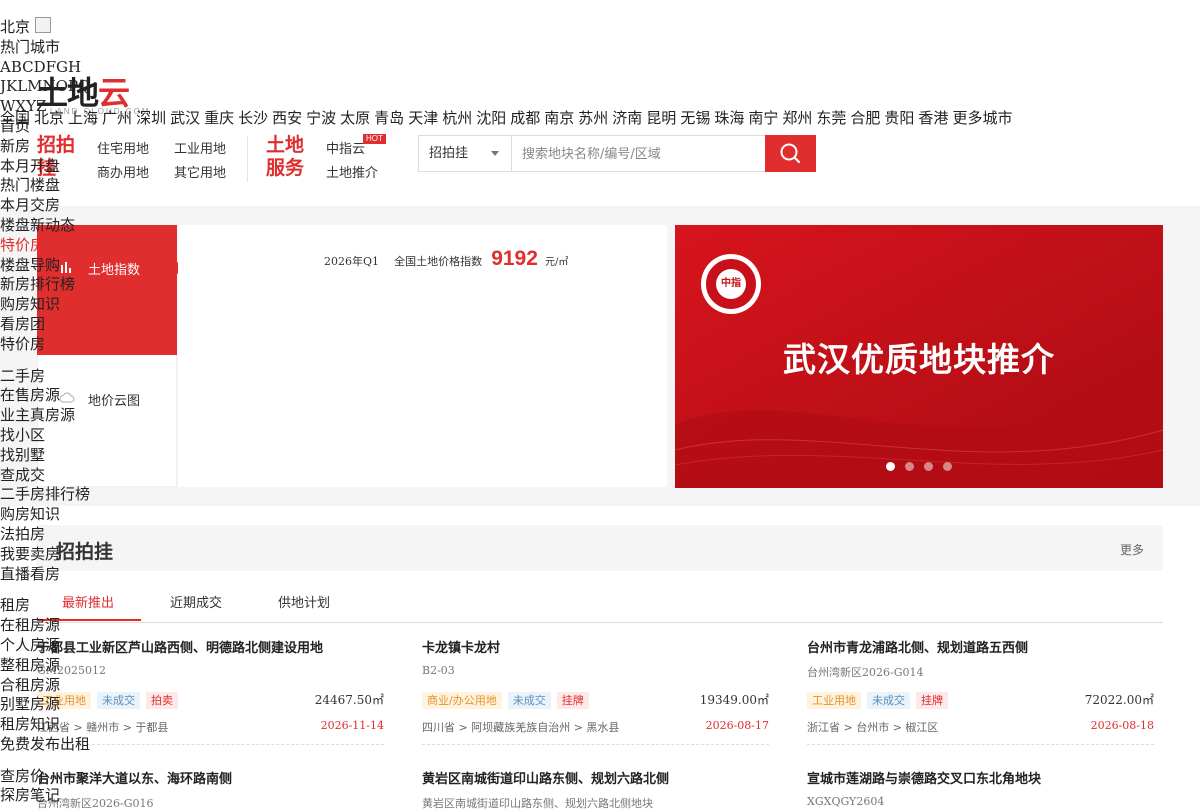 This screenshot has height=811, width=1200. I want to click on listing-card: 宣城市莲湖路与崇德路交叉口东北角地块 XGXQGY2604, so click(980, 788).